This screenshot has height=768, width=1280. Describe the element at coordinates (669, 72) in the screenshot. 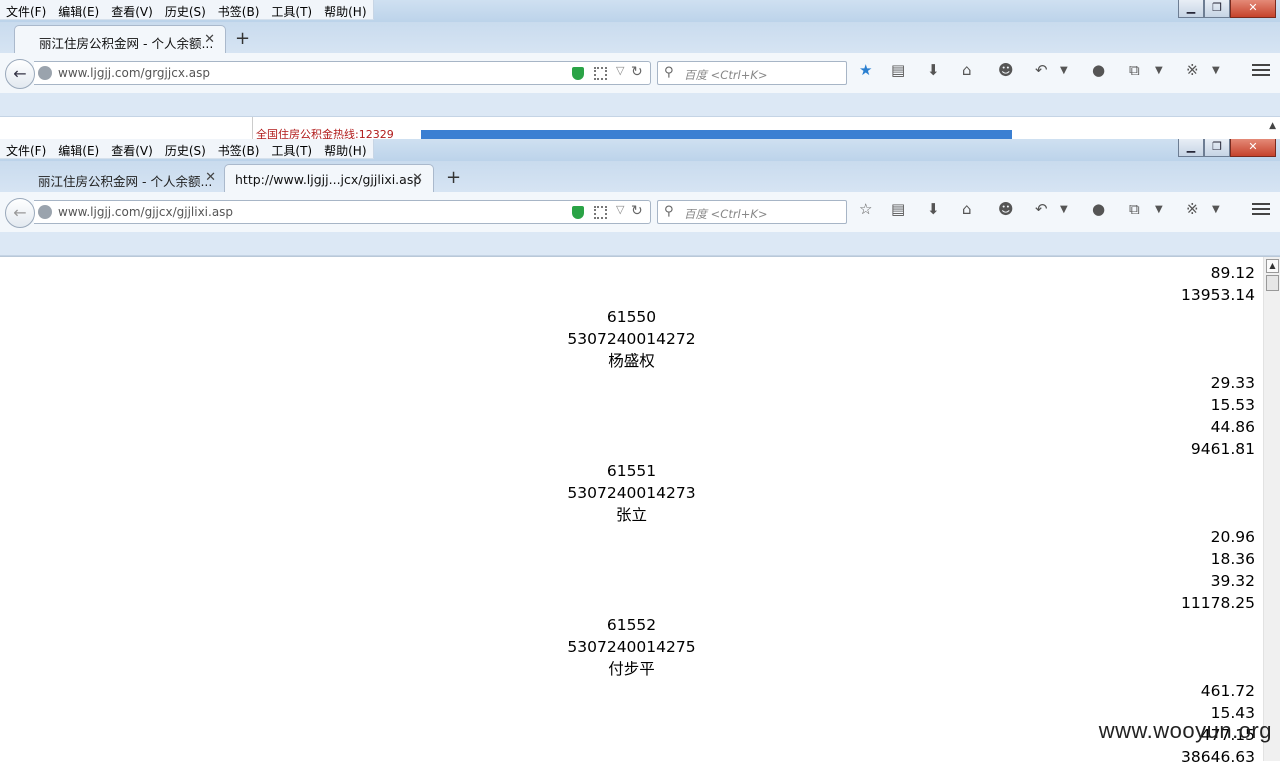

I see `search-icon: ⚲` at that location.